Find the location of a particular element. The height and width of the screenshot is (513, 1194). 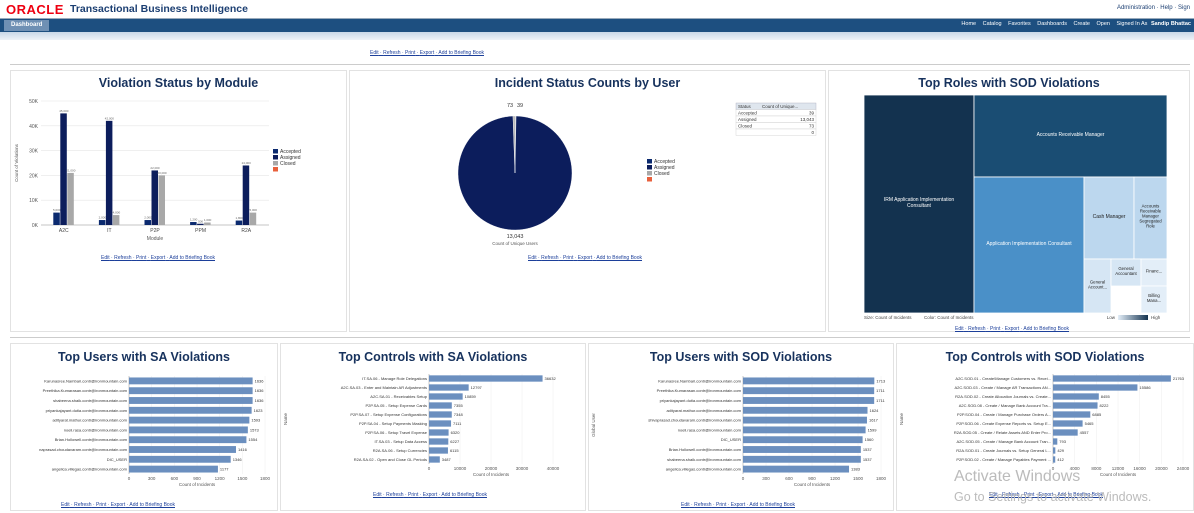

y-axis-label: Global User is located at coordinates (593, 425).